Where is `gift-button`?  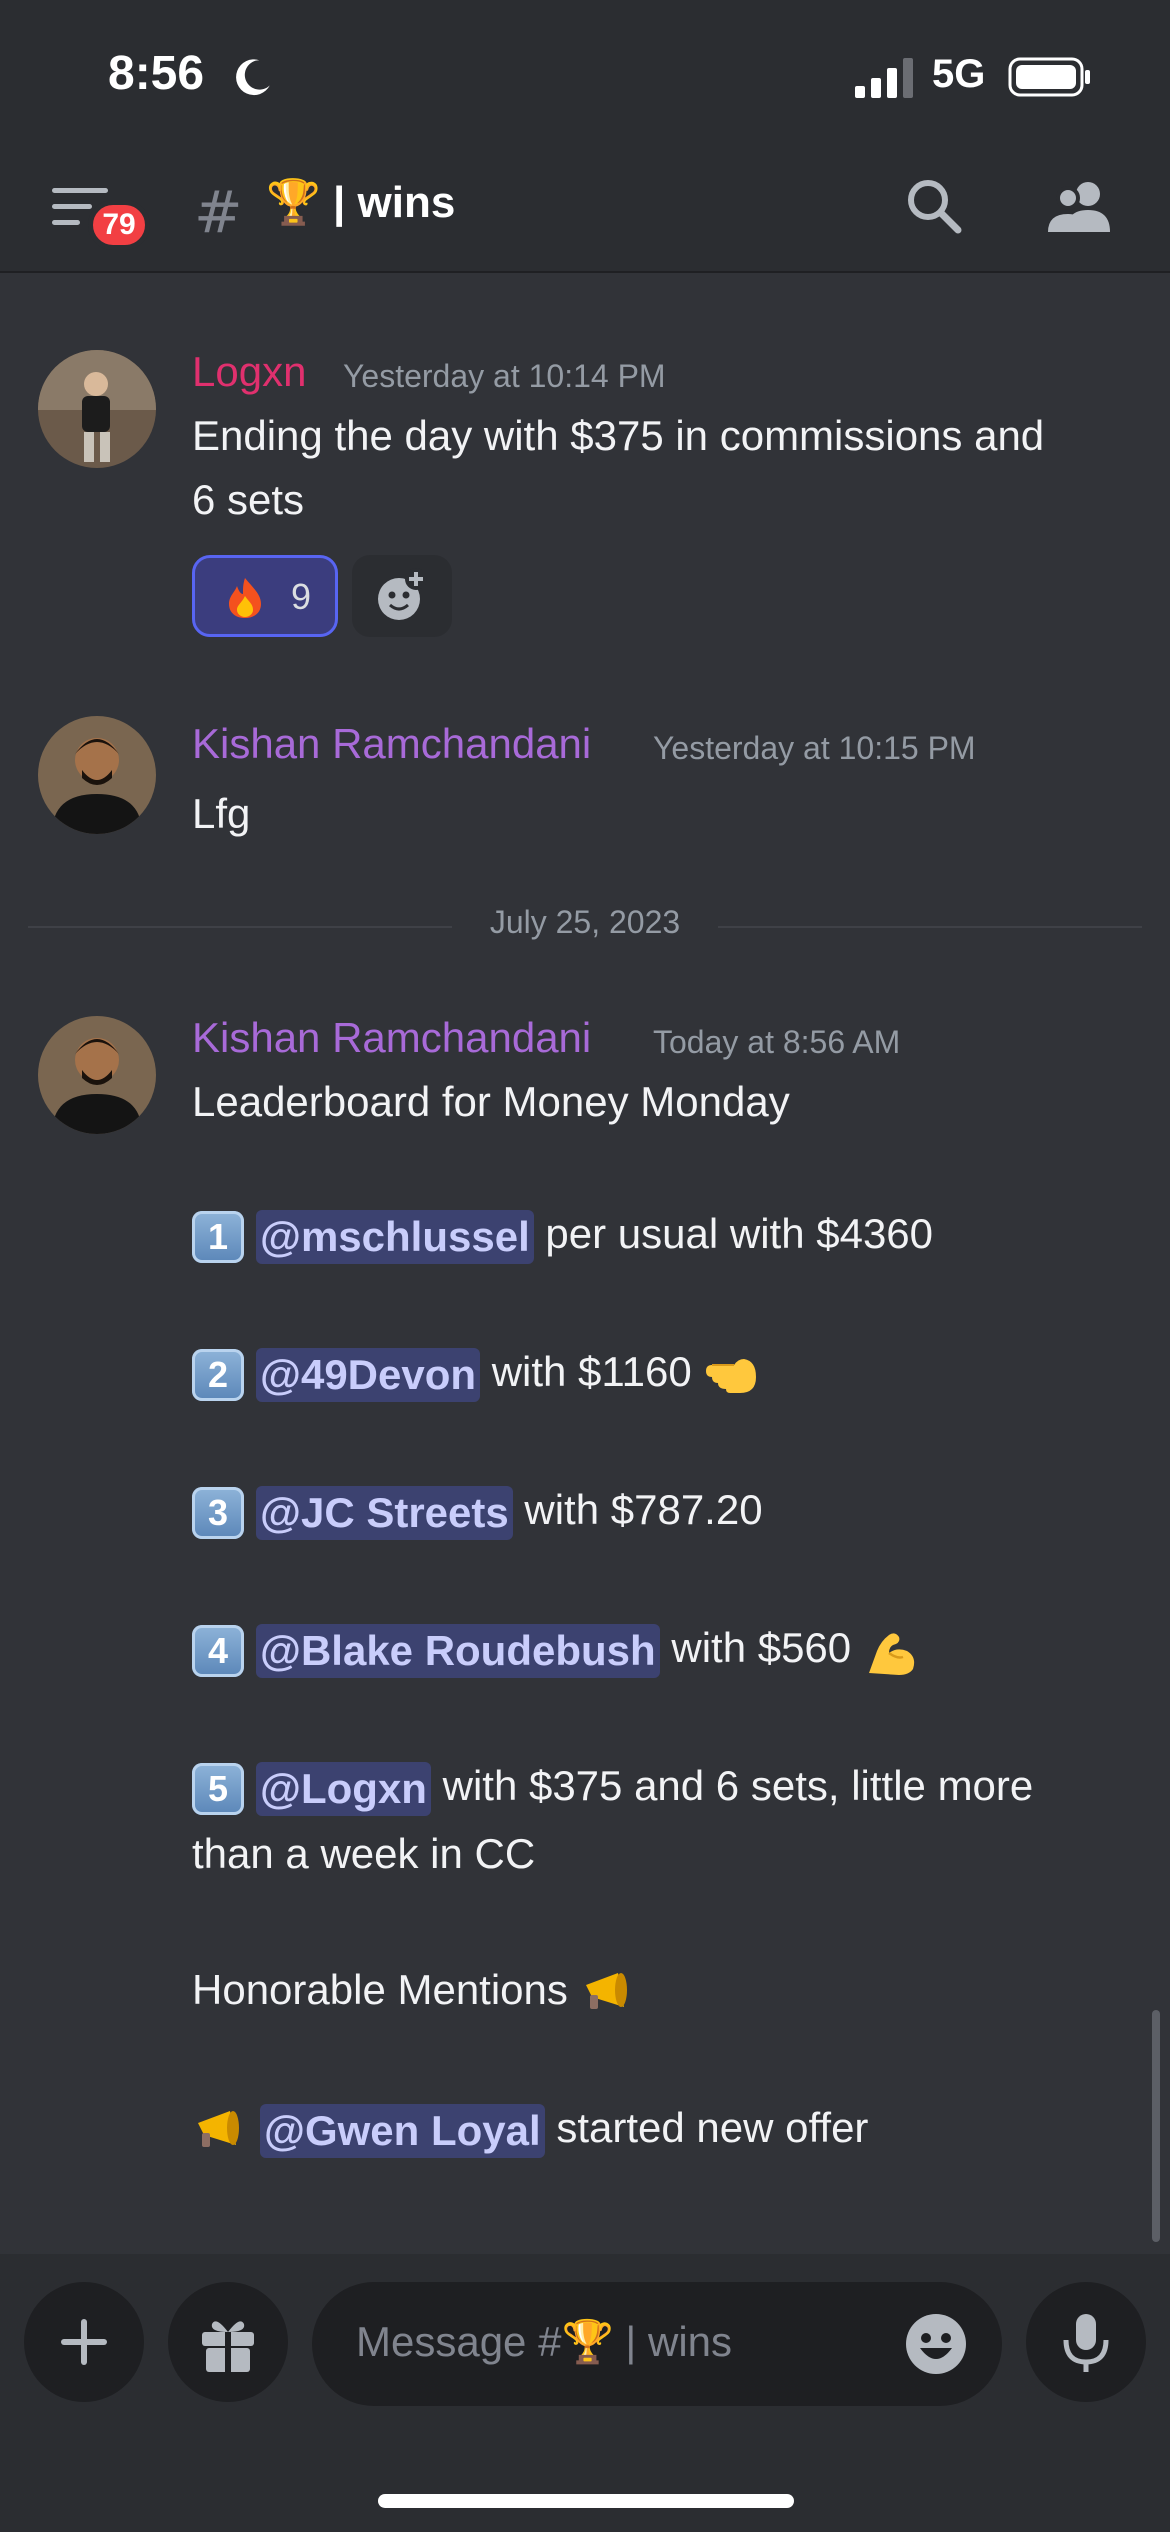
gift-button is located at coordinates (228, 2342).